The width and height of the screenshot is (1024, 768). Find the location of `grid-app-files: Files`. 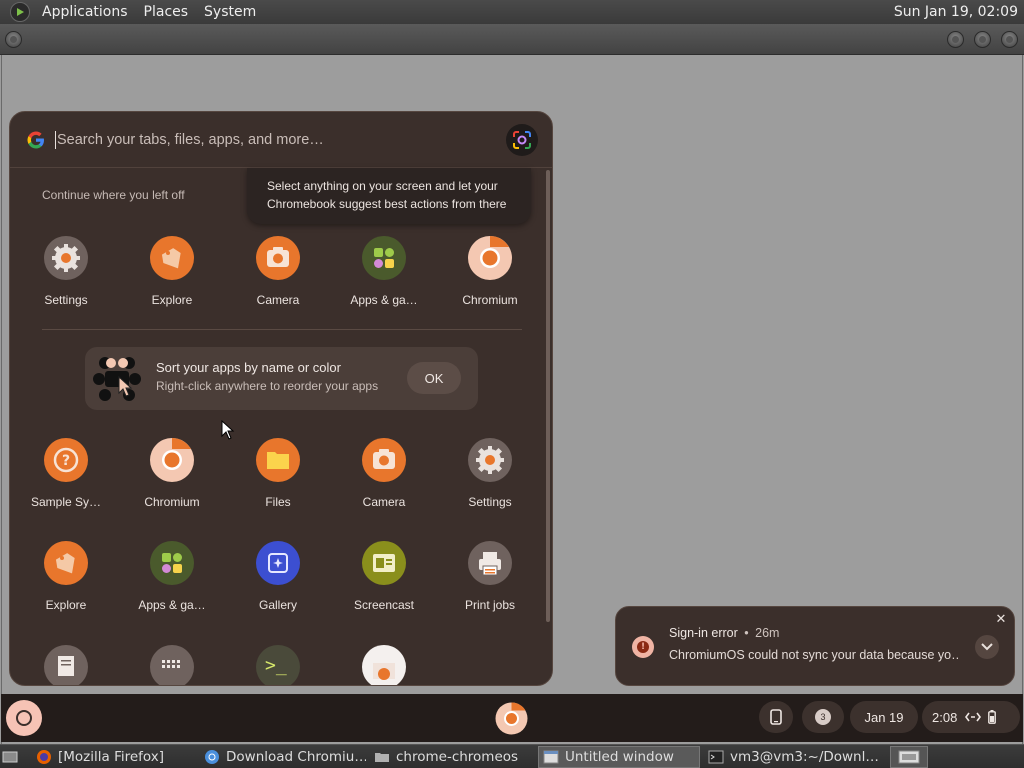

grid-app-files: Files is located at coordinates (278, 473).